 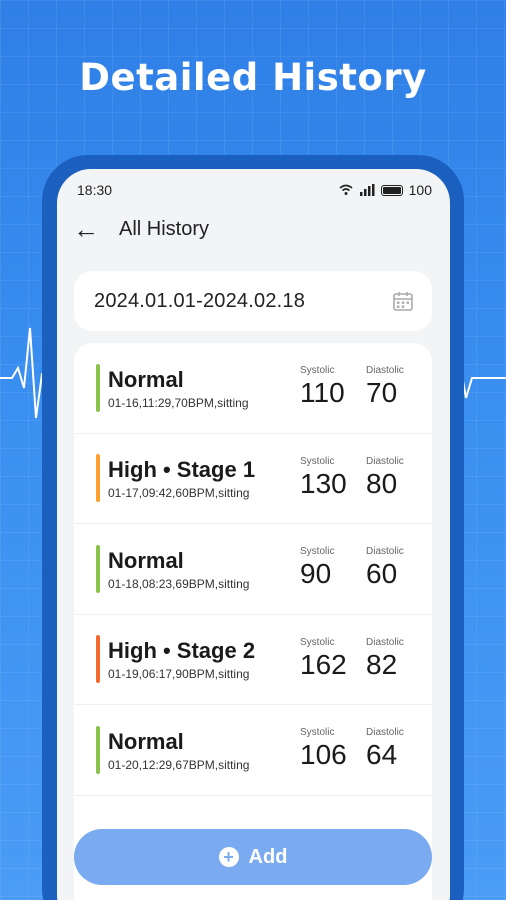 What do you see at coordinates (382, 755) in the screenshot?
I see `diastolic-value: 64` at bounding box center [382, 755].